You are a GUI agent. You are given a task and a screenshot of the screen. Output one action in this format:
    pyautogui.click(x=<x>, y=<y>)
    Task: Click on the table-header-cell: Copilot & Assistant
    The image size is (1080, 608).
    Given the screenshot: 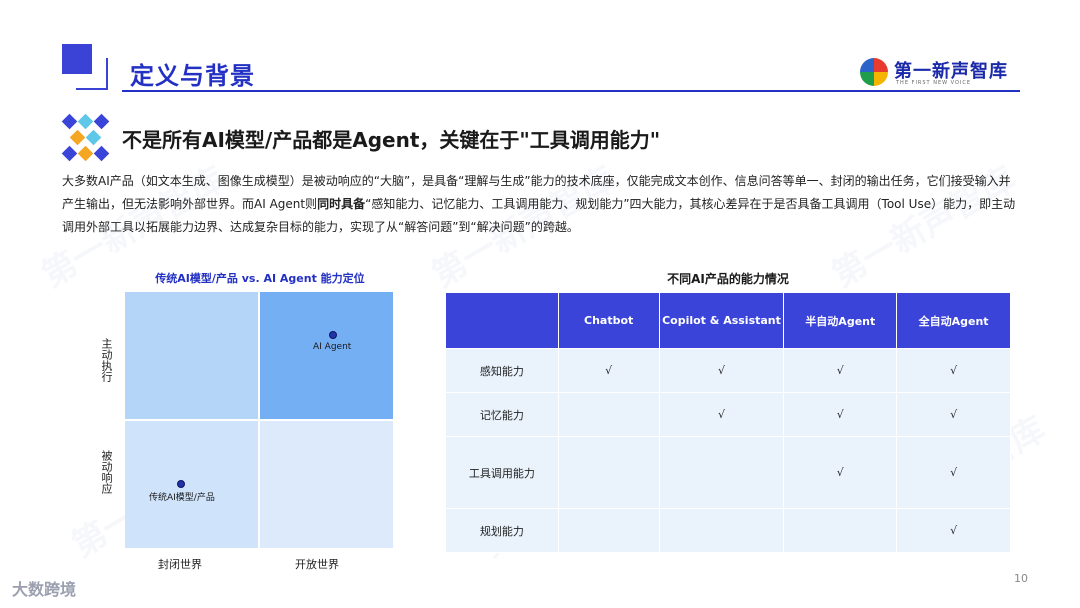 What is the action you would take?
    pyautogui.click(x=721, y=320)
    